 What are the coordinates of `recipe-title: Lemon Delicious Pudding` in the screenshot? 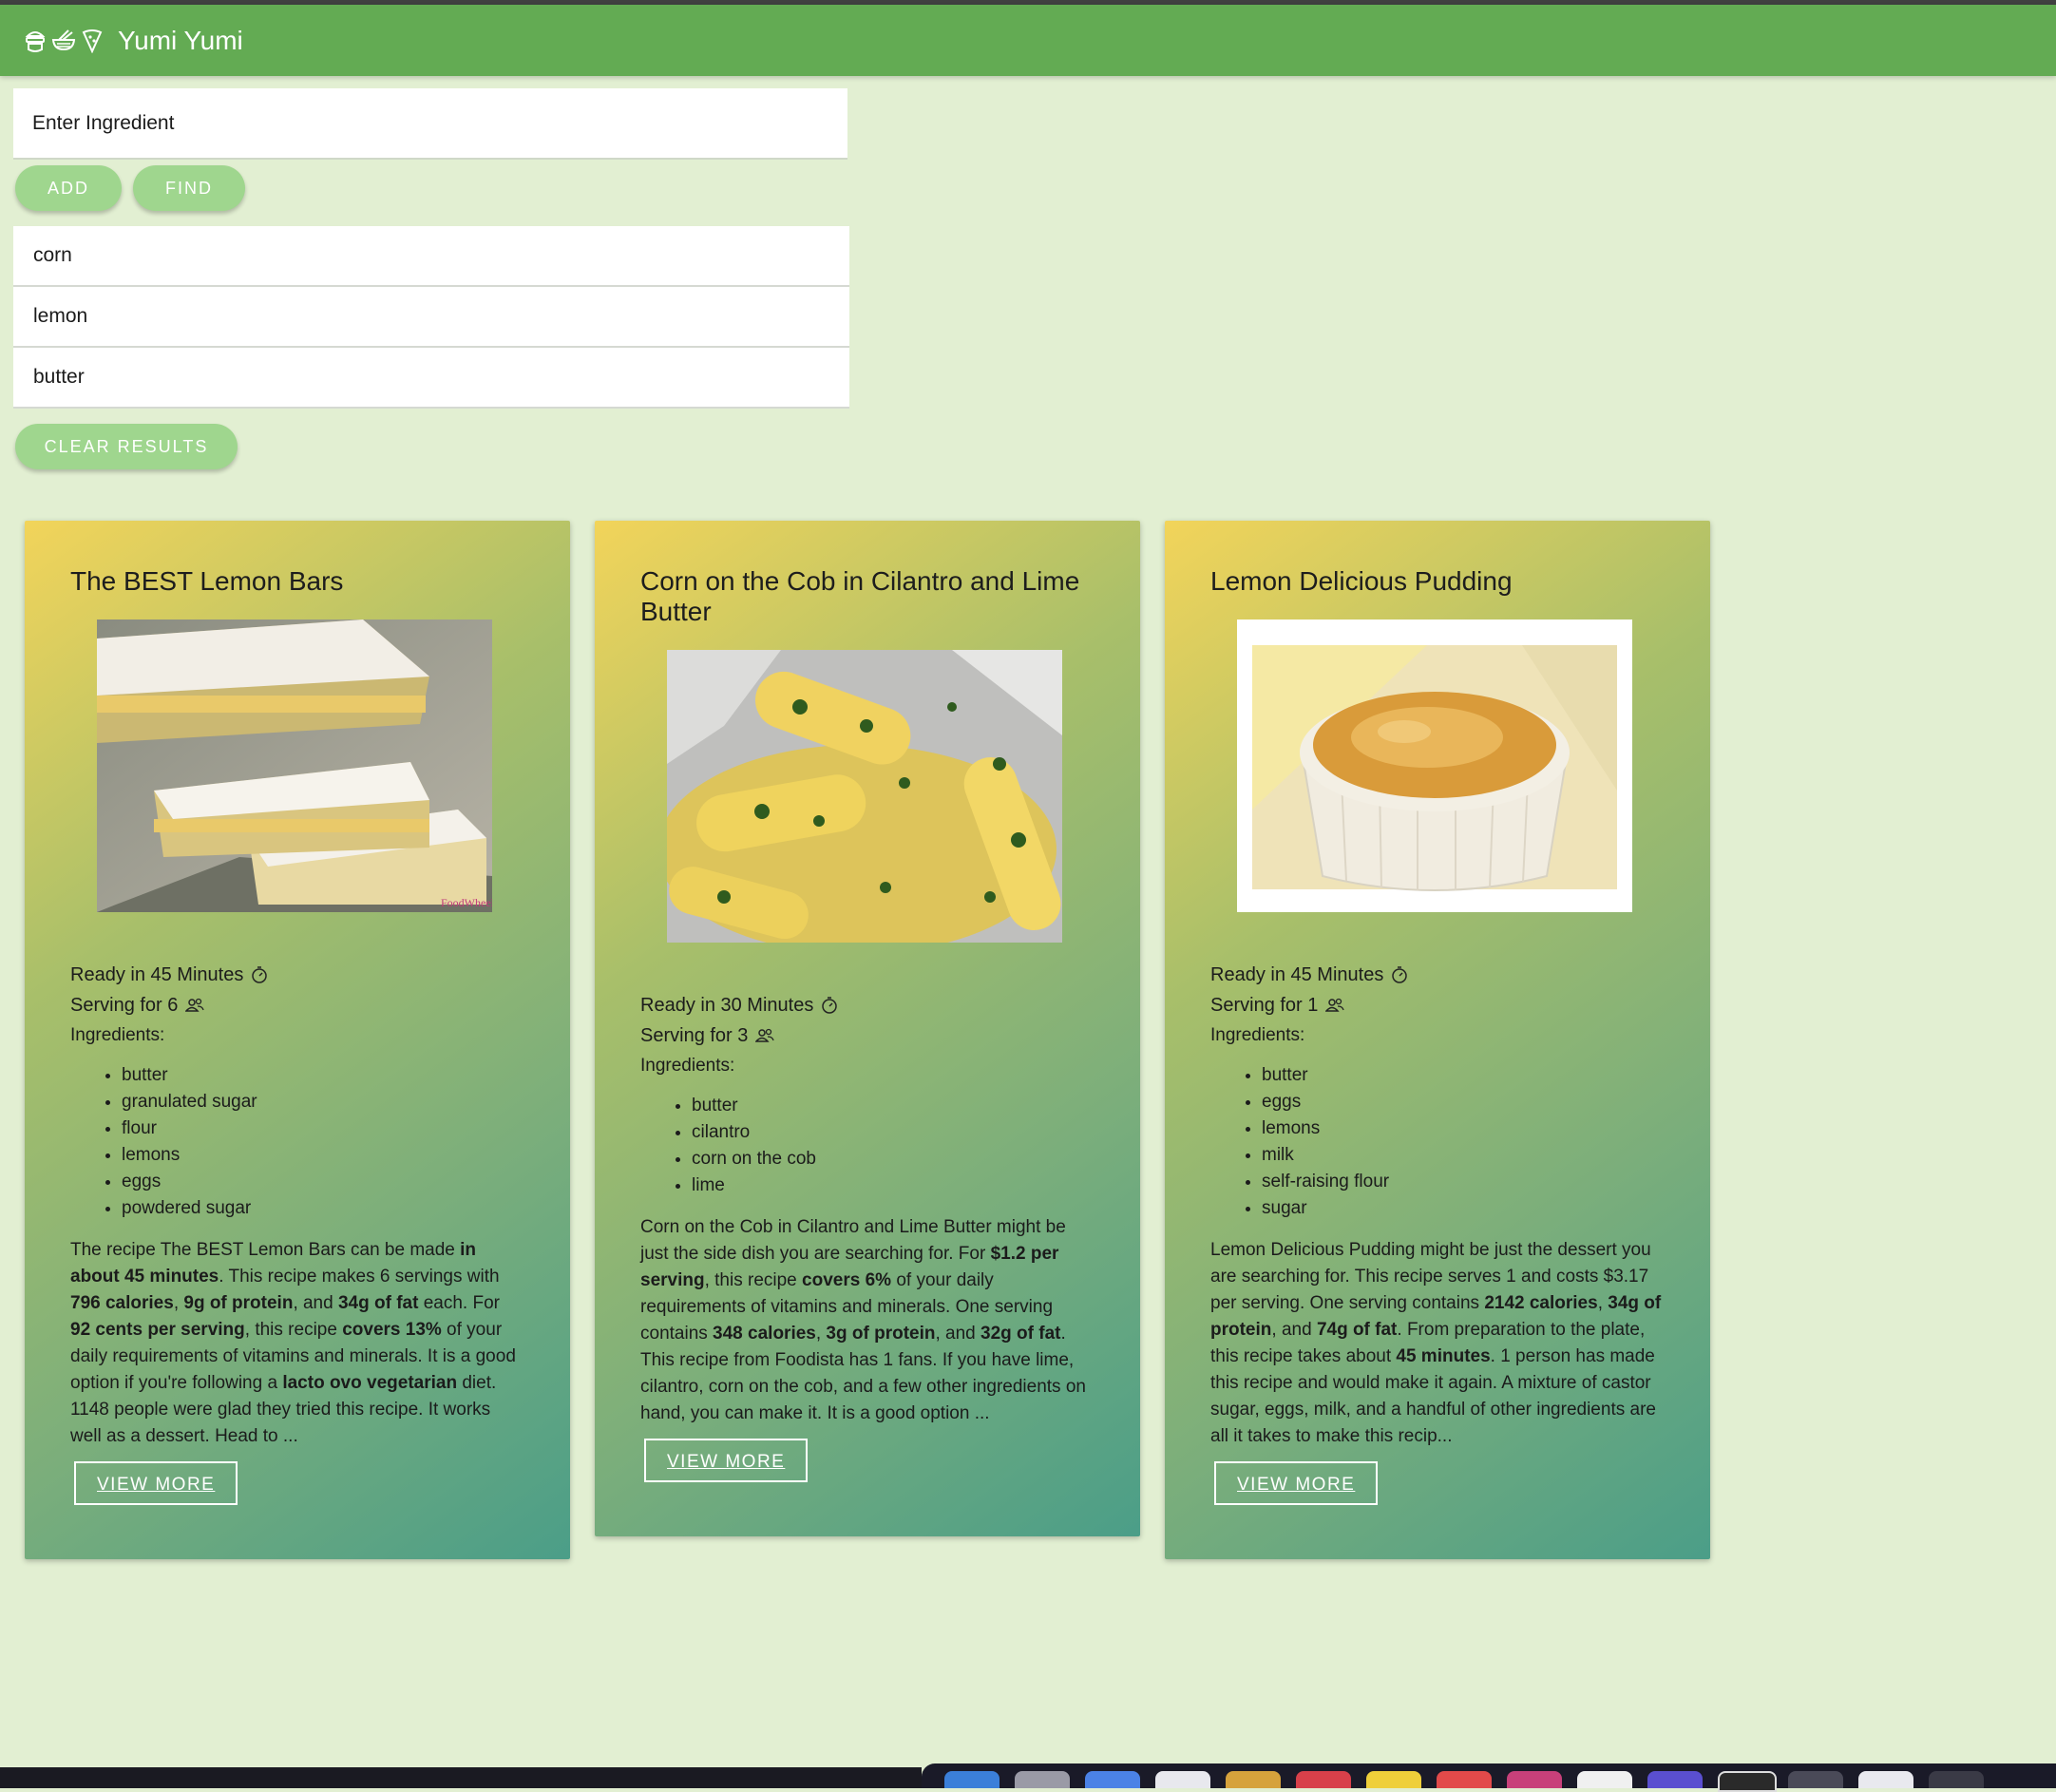 It's located at (1361, 581).